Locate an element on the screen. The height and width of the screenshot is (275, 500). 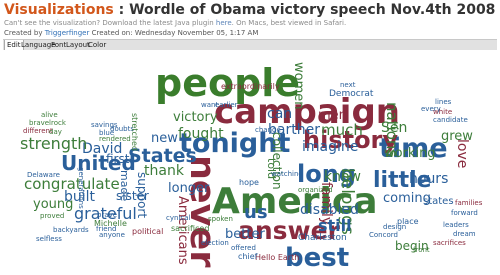
cloud-word: cynical is located at coordinates (178, 218).